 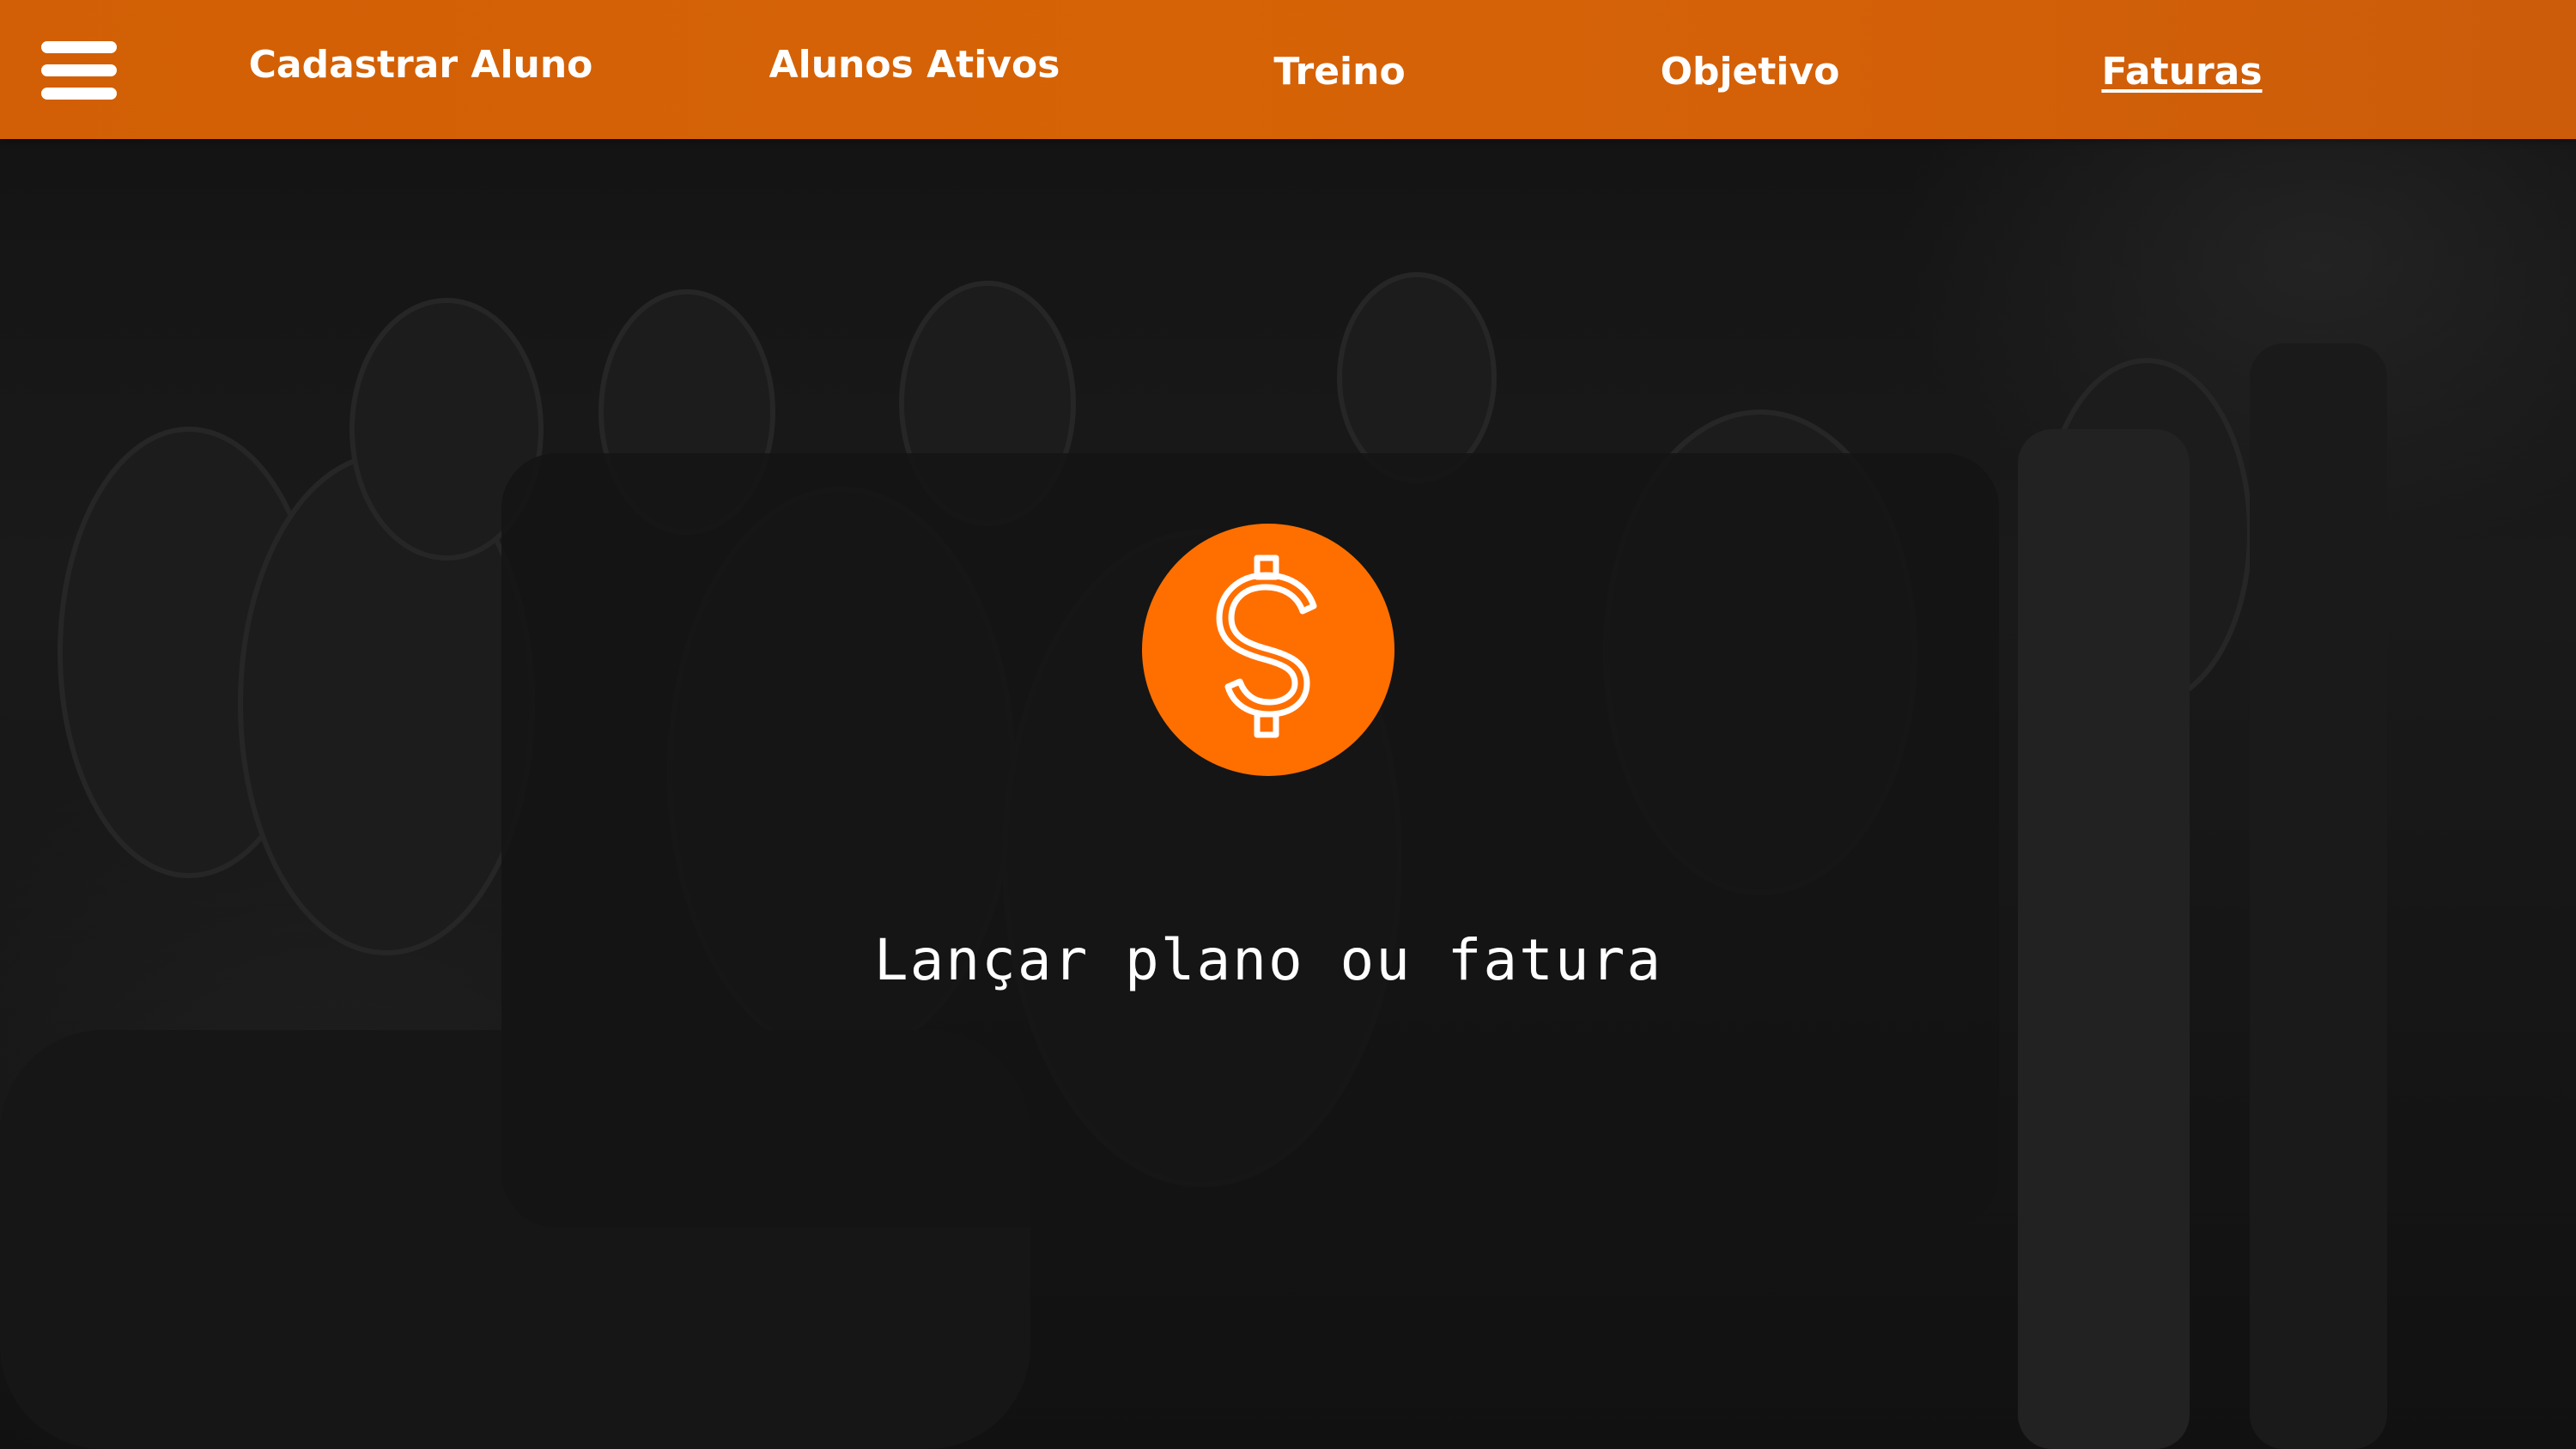 I want to click on nav-item-faturas: Faturas, so click(x=2181, y=72).